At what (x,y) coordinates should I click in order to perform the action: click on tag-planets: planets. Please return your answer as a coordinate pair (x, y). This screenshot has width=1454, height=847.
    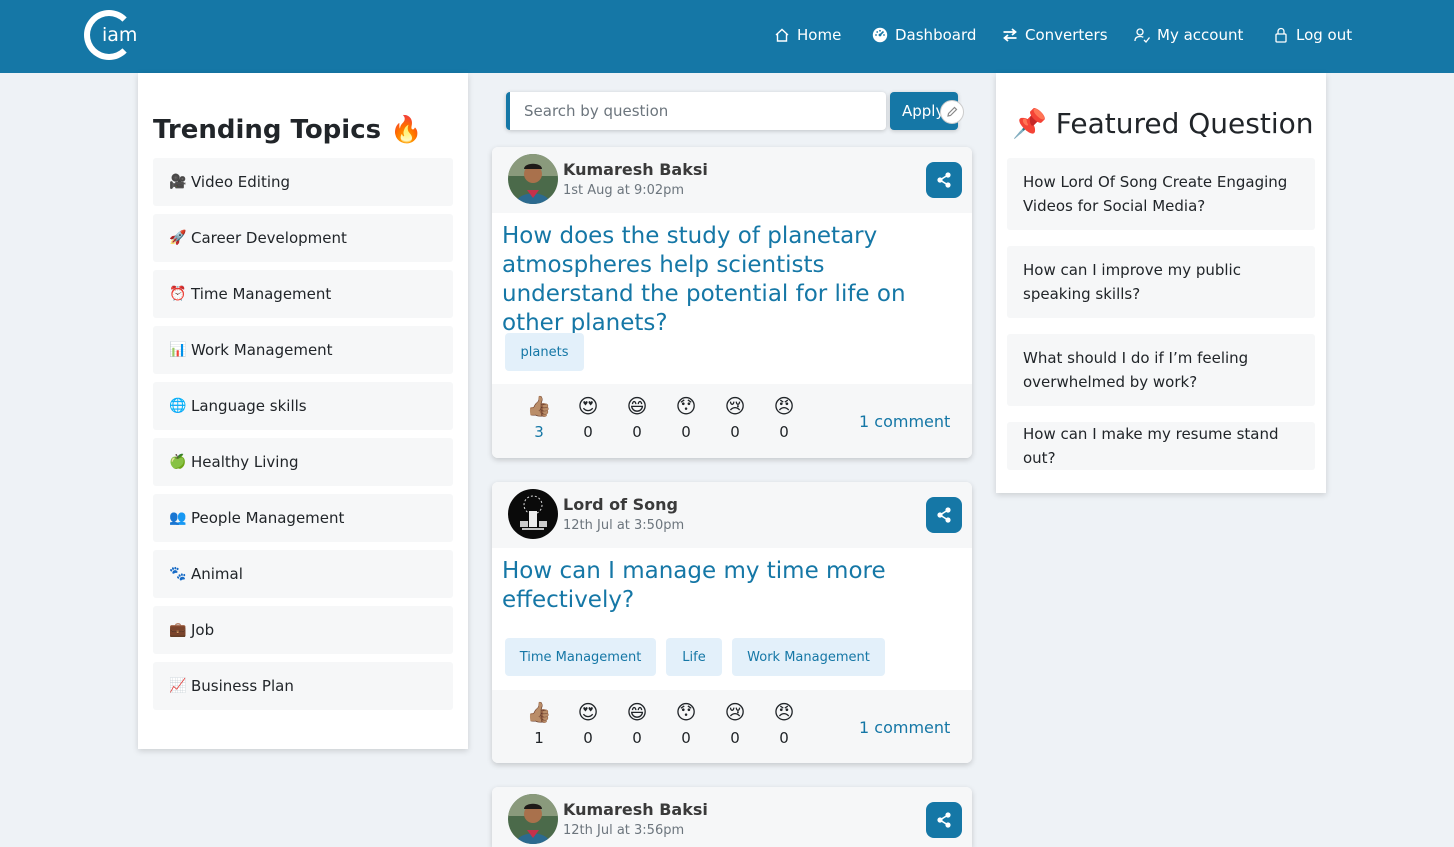
    Looking at the image, I should click on (544, 352).